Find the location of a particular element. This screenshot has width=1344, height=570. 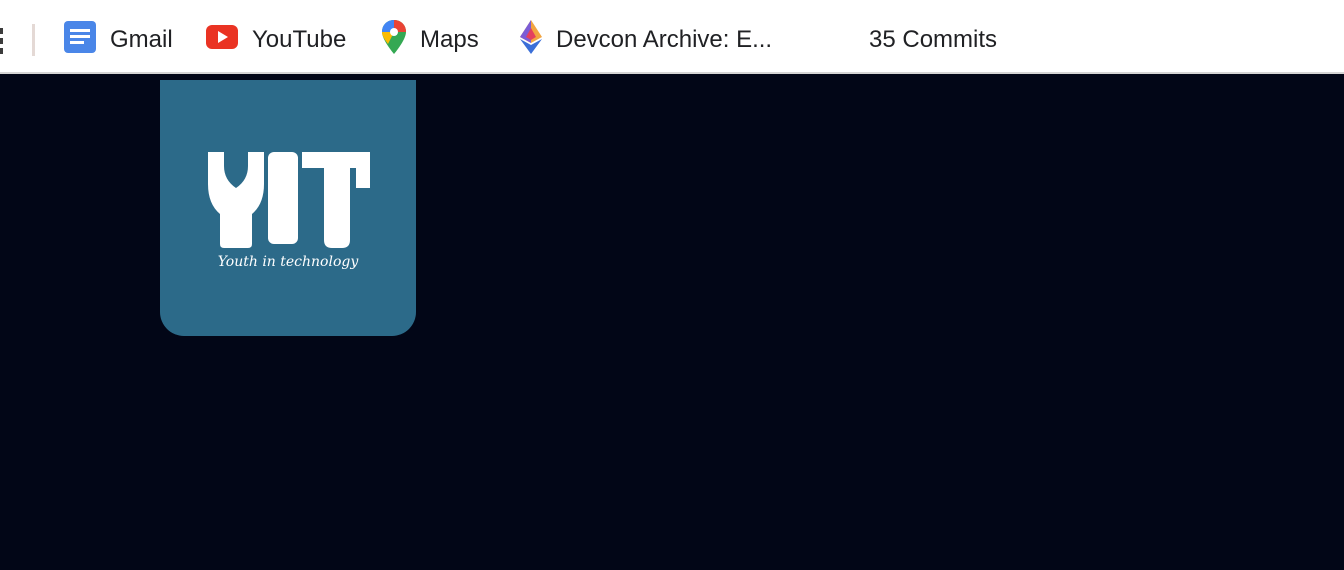

bookmark-maps: Maps is located at coordinates (430, 40).